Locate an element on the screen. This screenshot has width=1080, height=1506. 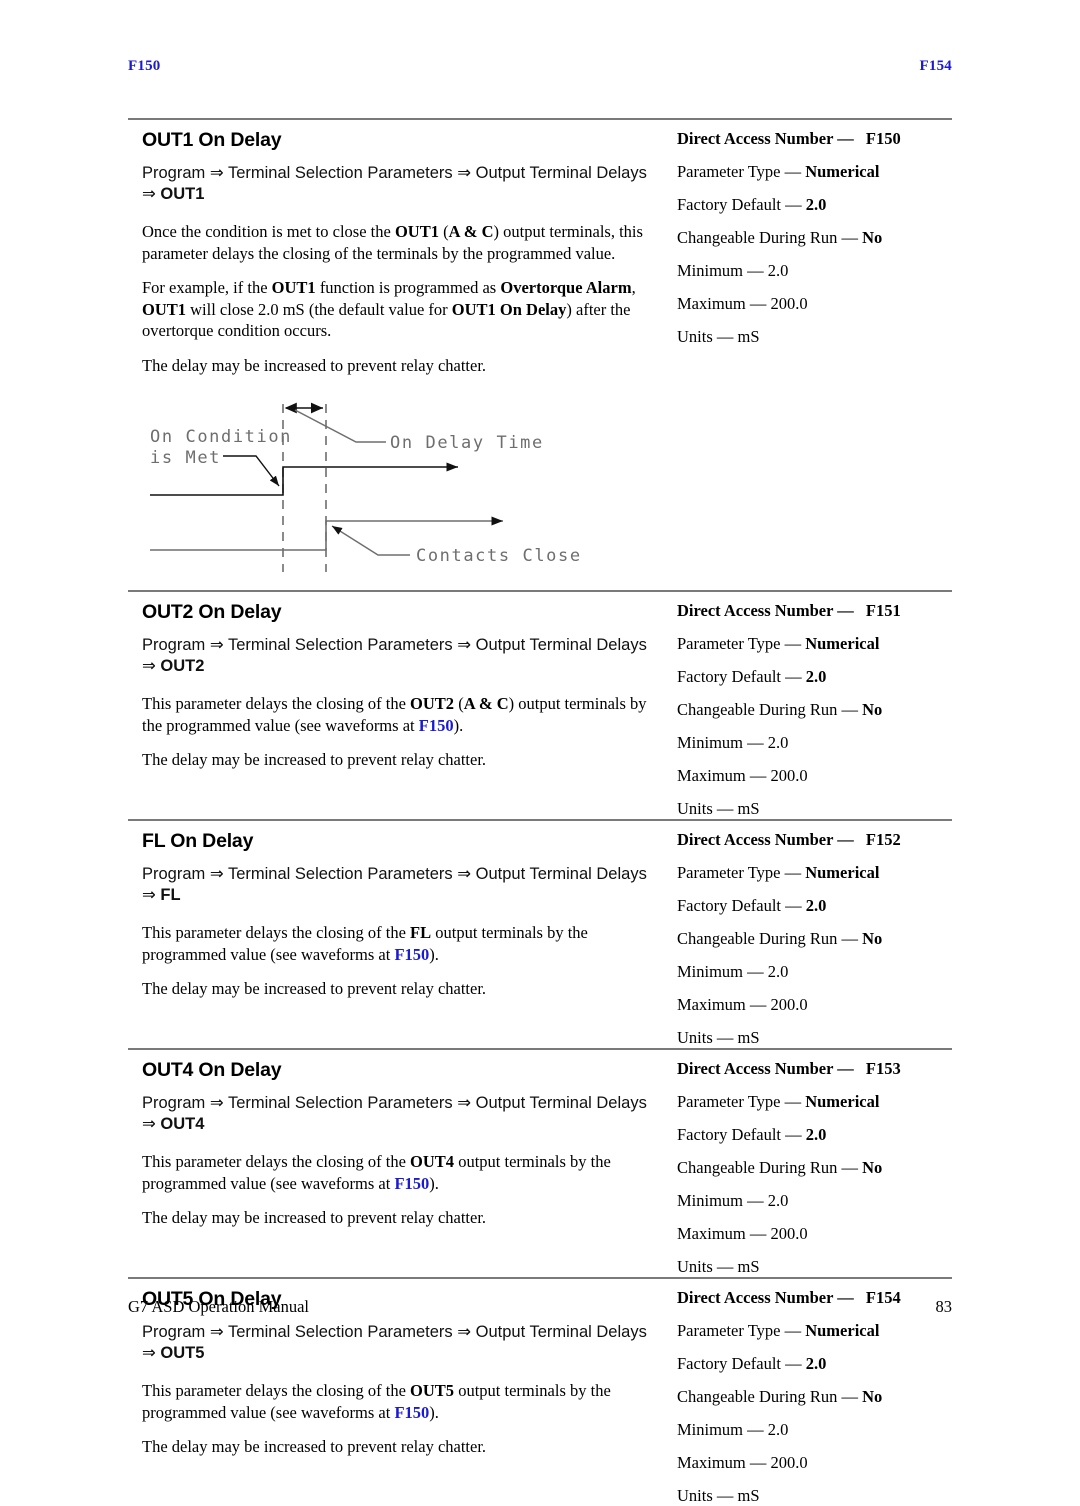
spec-direct-access-number-value: F152 is located at coordinates (883, 839).